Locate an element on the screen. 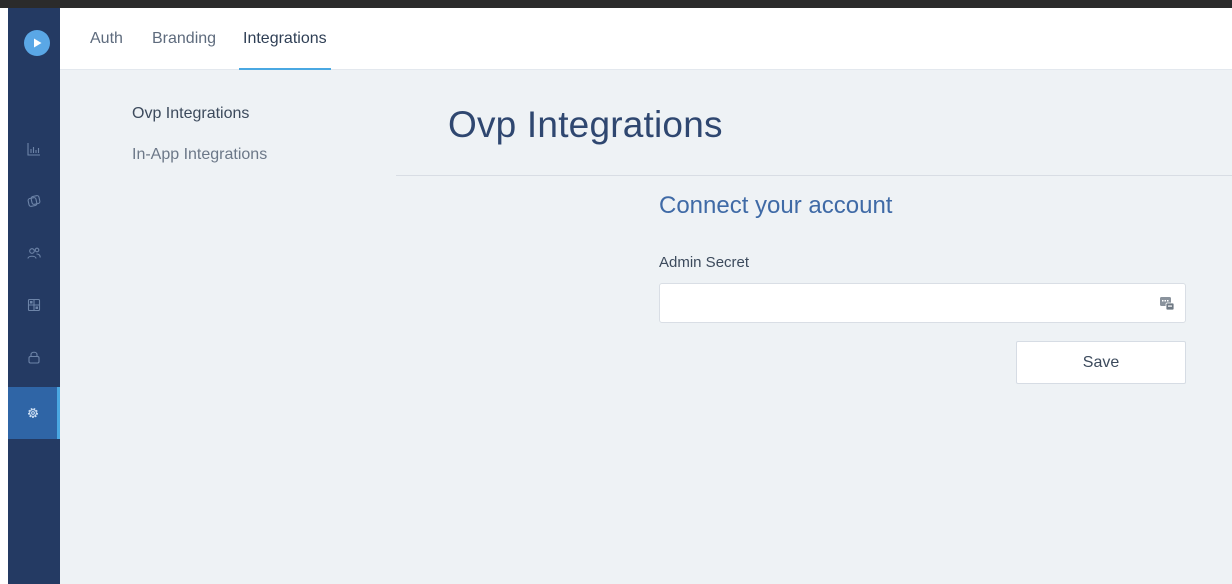  gear-icon is located at coordinates (32, 413).